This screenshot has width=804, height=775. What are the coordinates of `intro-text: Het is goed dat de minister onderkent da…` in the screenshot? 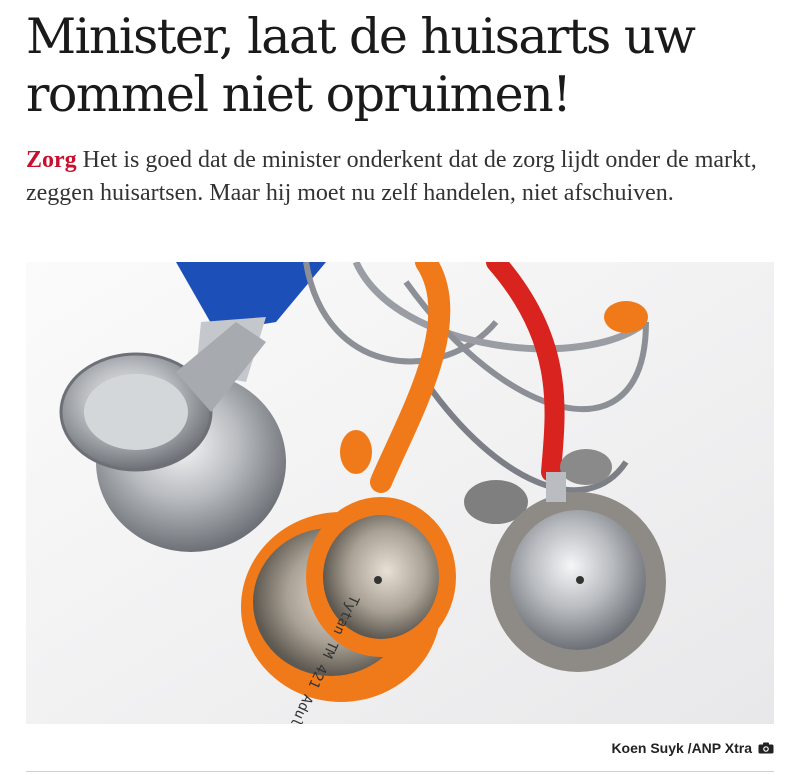 It's located at (391, 176).